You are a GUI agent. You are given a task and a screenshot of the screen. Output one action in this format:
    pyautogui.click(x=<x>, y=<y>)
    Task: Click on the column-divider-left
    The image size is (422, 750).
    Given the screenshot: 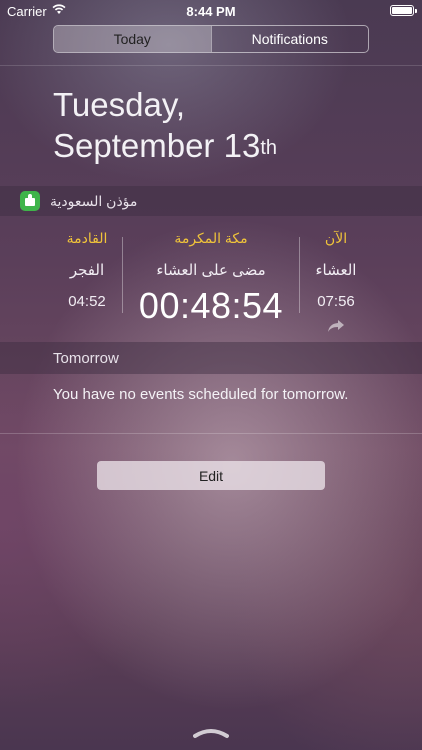 What is the action you would take?
    pyautogui.click(x=122, y=275)
    